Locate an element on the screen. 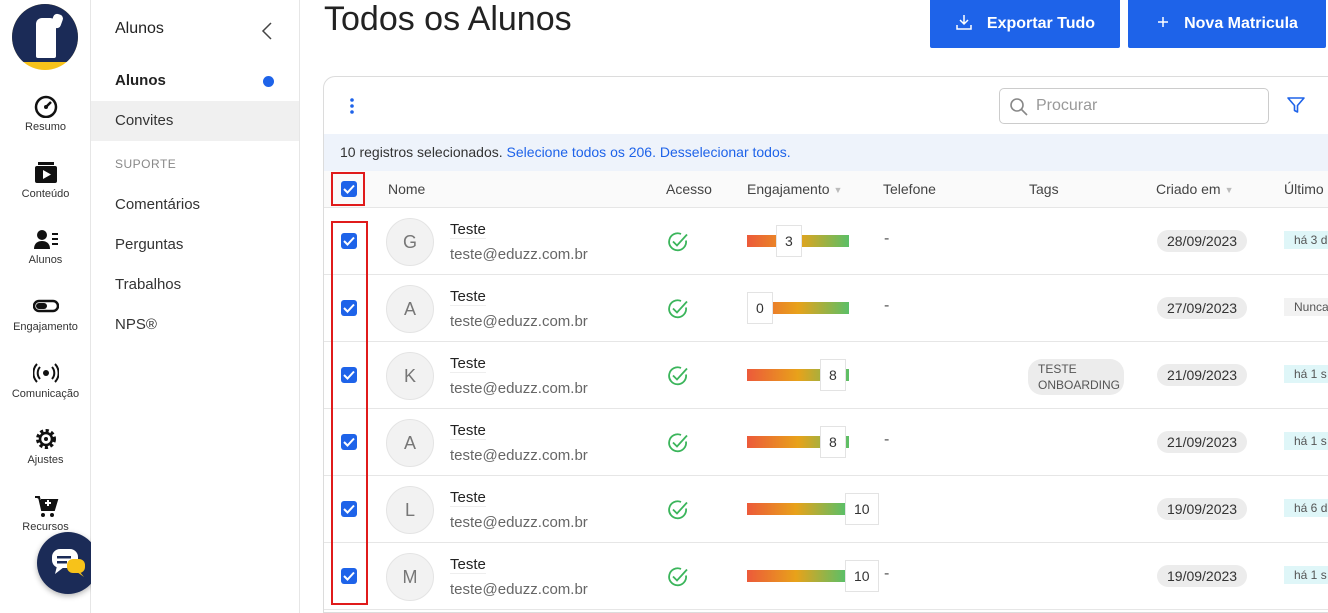 The width and height of the screenshot is (1328, 613). col-engagement: Engajamento ▼ is located at coordinates (794, 190).